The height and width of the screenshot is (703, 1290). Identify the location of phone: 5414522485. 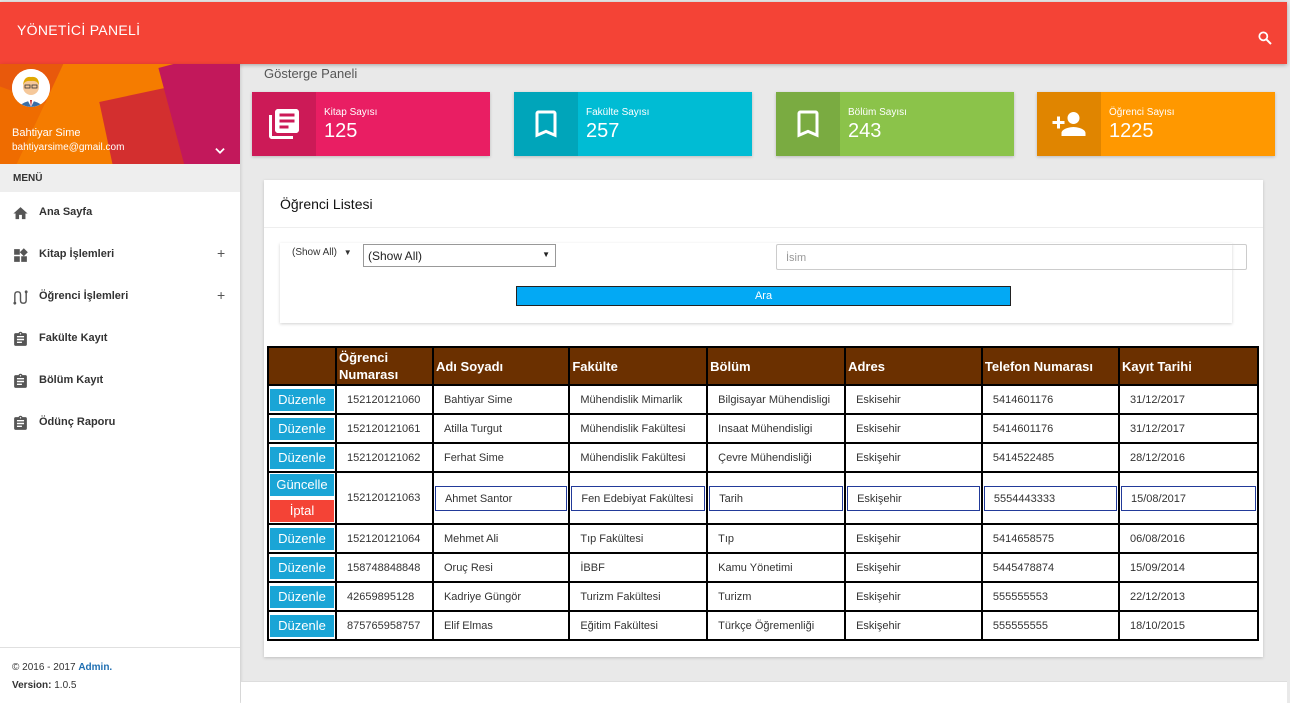
(1050, 457).